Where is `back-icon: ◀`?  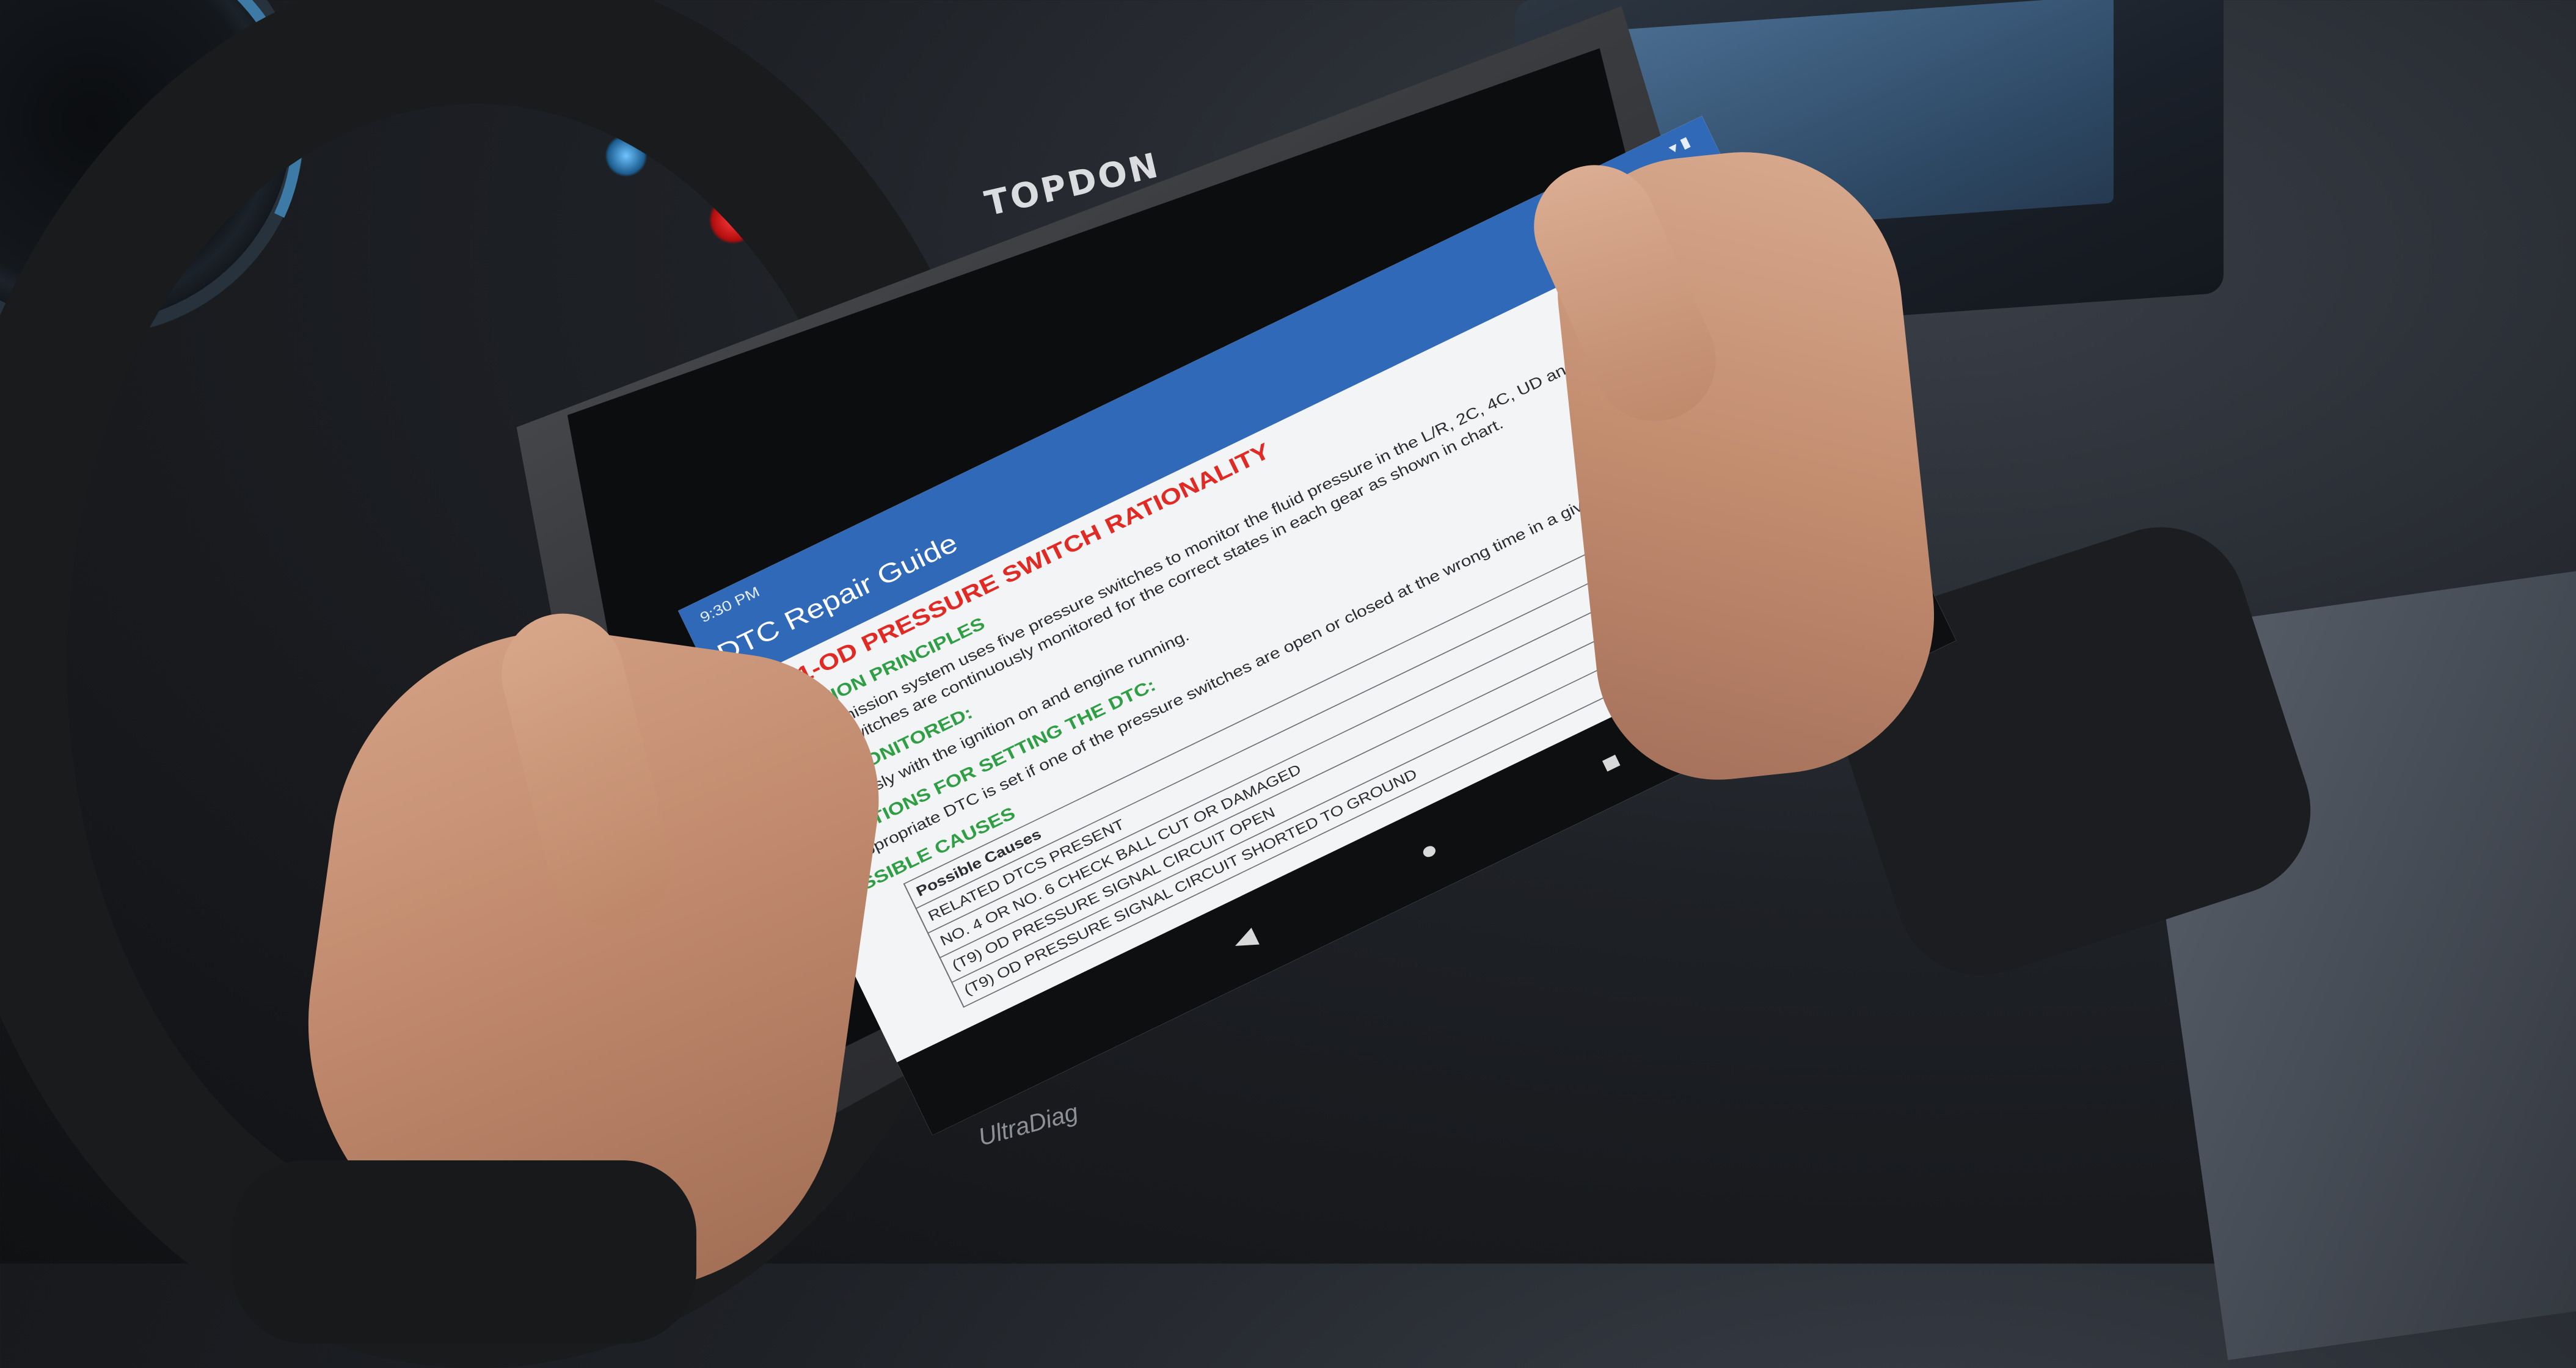
back-icon: ◀ is located at coordinates (1244, 939).